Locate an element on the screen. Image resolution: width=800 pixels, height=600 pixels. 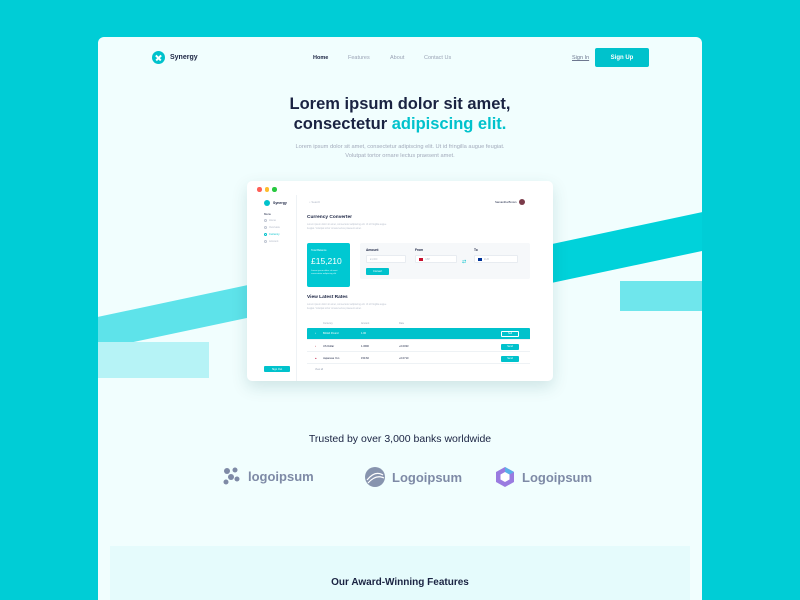
mockup-brand-name: Synergy is located at coordinates (280, 203).